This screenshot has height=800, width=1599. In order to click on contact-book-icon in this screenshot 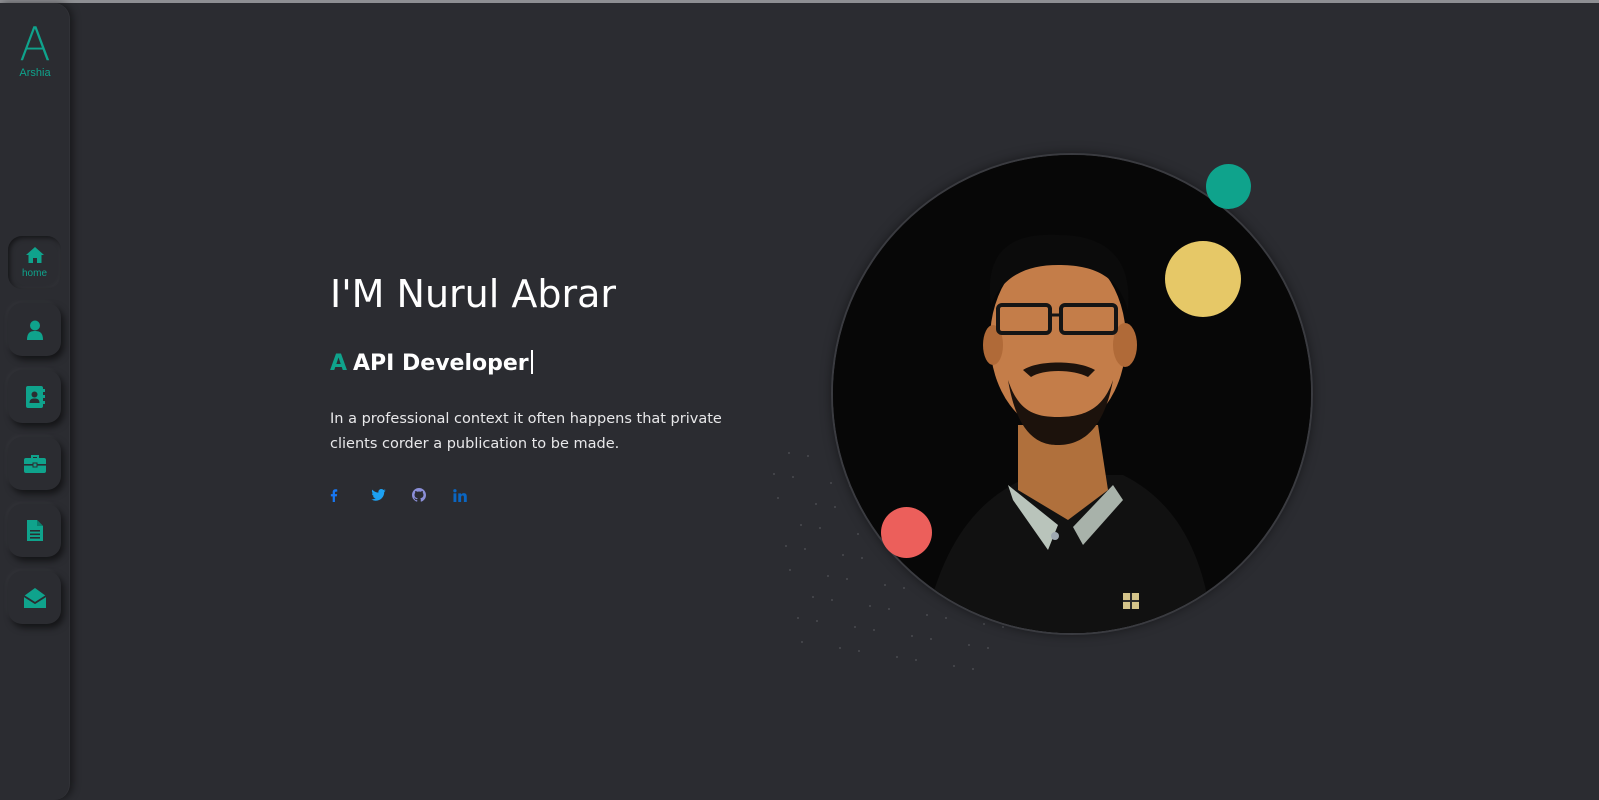, I will do `click(35, 396)`.